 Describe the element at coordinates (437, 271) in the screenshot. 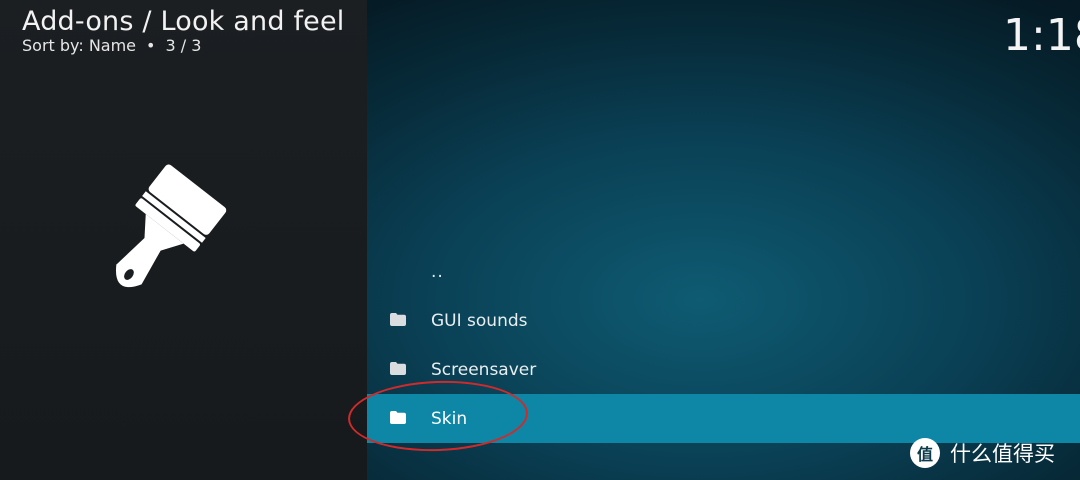

I see `list-item-label: ..` at that location.